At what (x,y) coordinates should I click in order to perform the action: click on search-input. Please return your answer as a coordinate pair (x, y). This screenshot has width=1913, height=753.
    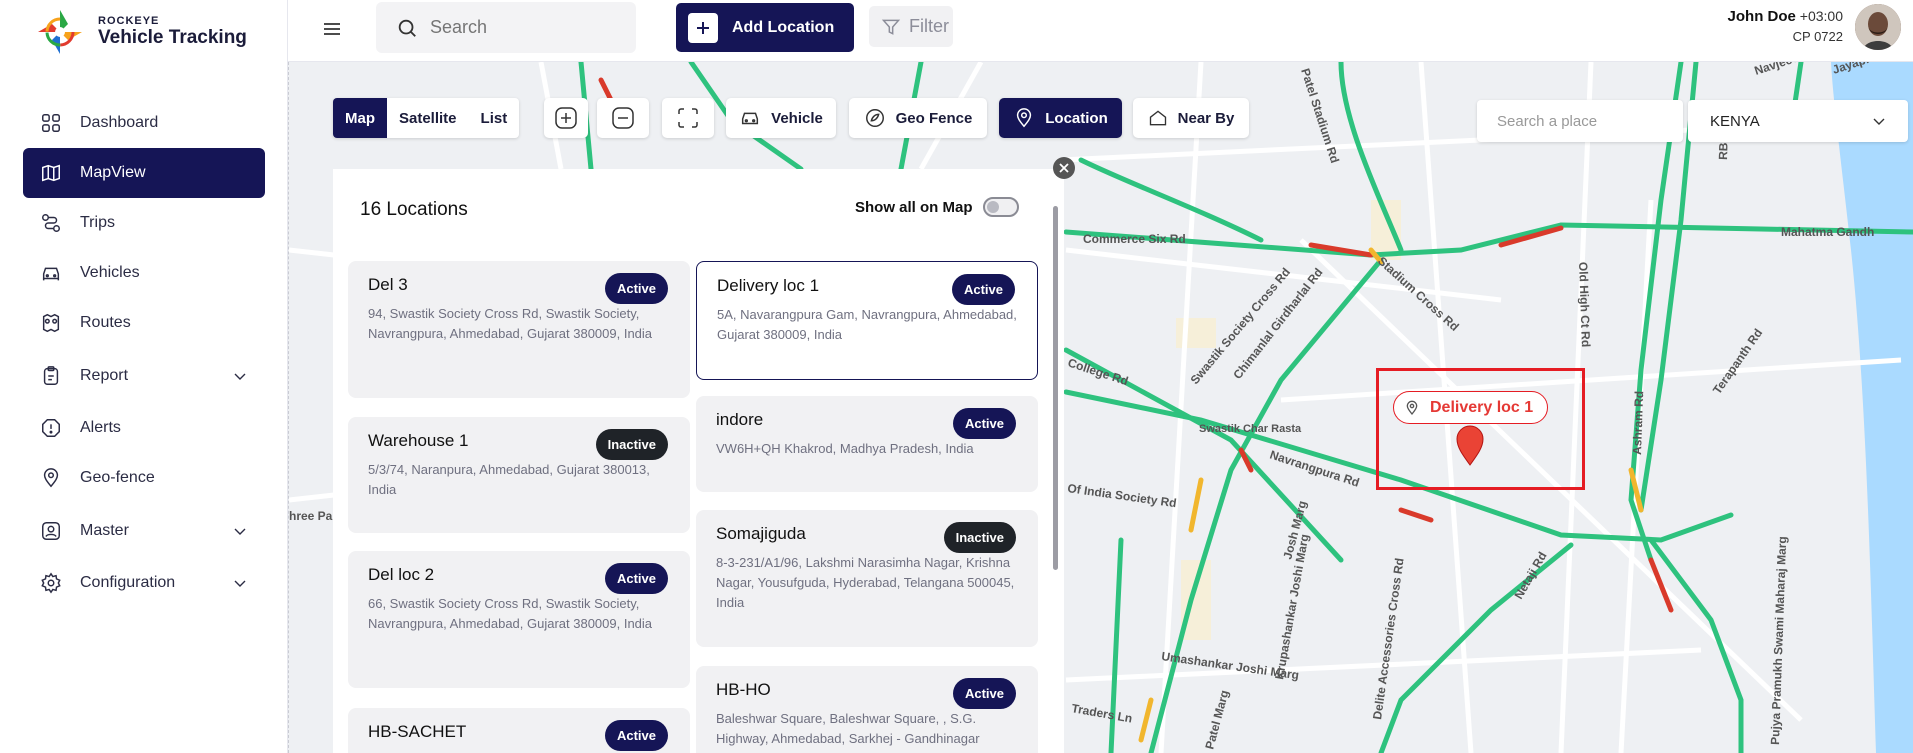
    Looking at the image, I should click on (520, 27).